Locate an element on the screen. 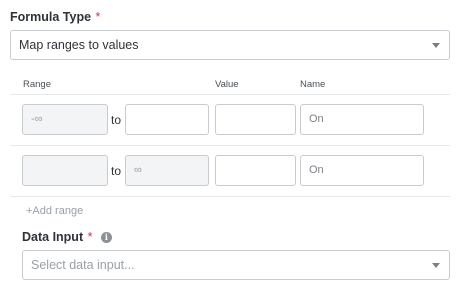 The width and height of the screenshot is (458, 290). data-input-label: Data Input * i is located at coordinates (67, 237).